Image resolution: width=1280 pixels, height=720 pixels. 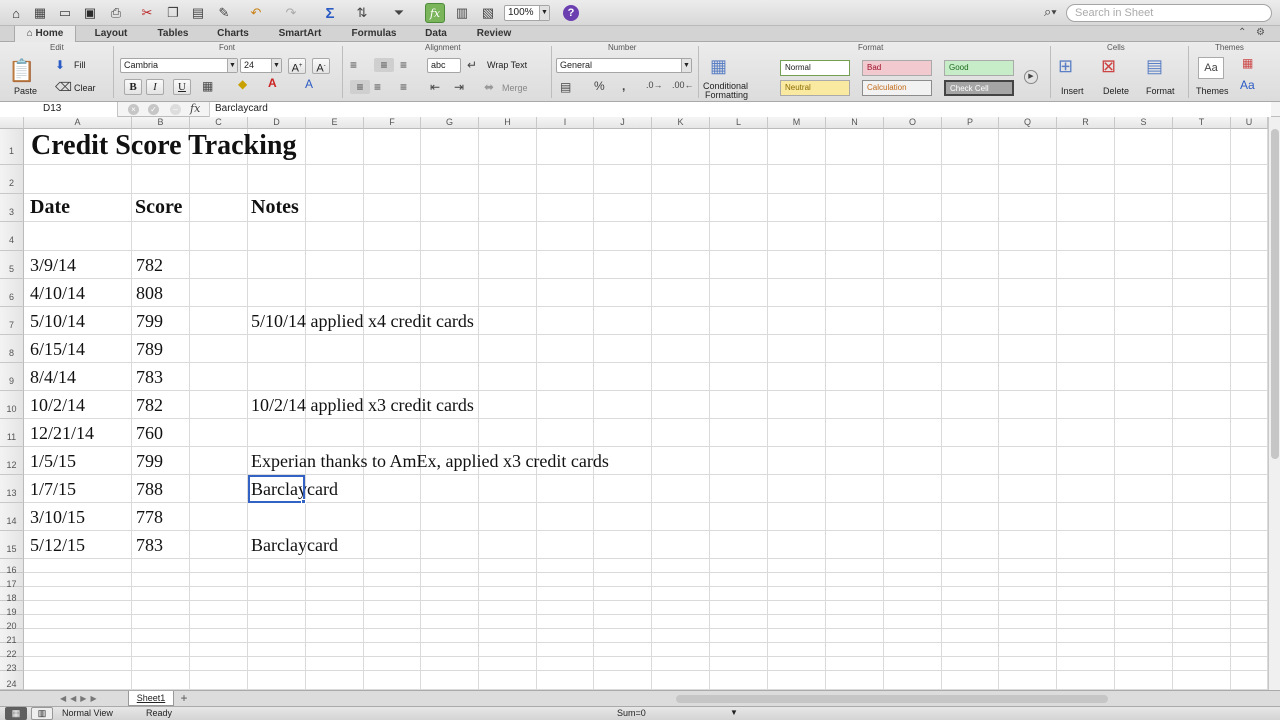 What do you see at coordinates (12, 595) in the screenshot?
I see `row-header: 18` at bounding box center [12, 595].